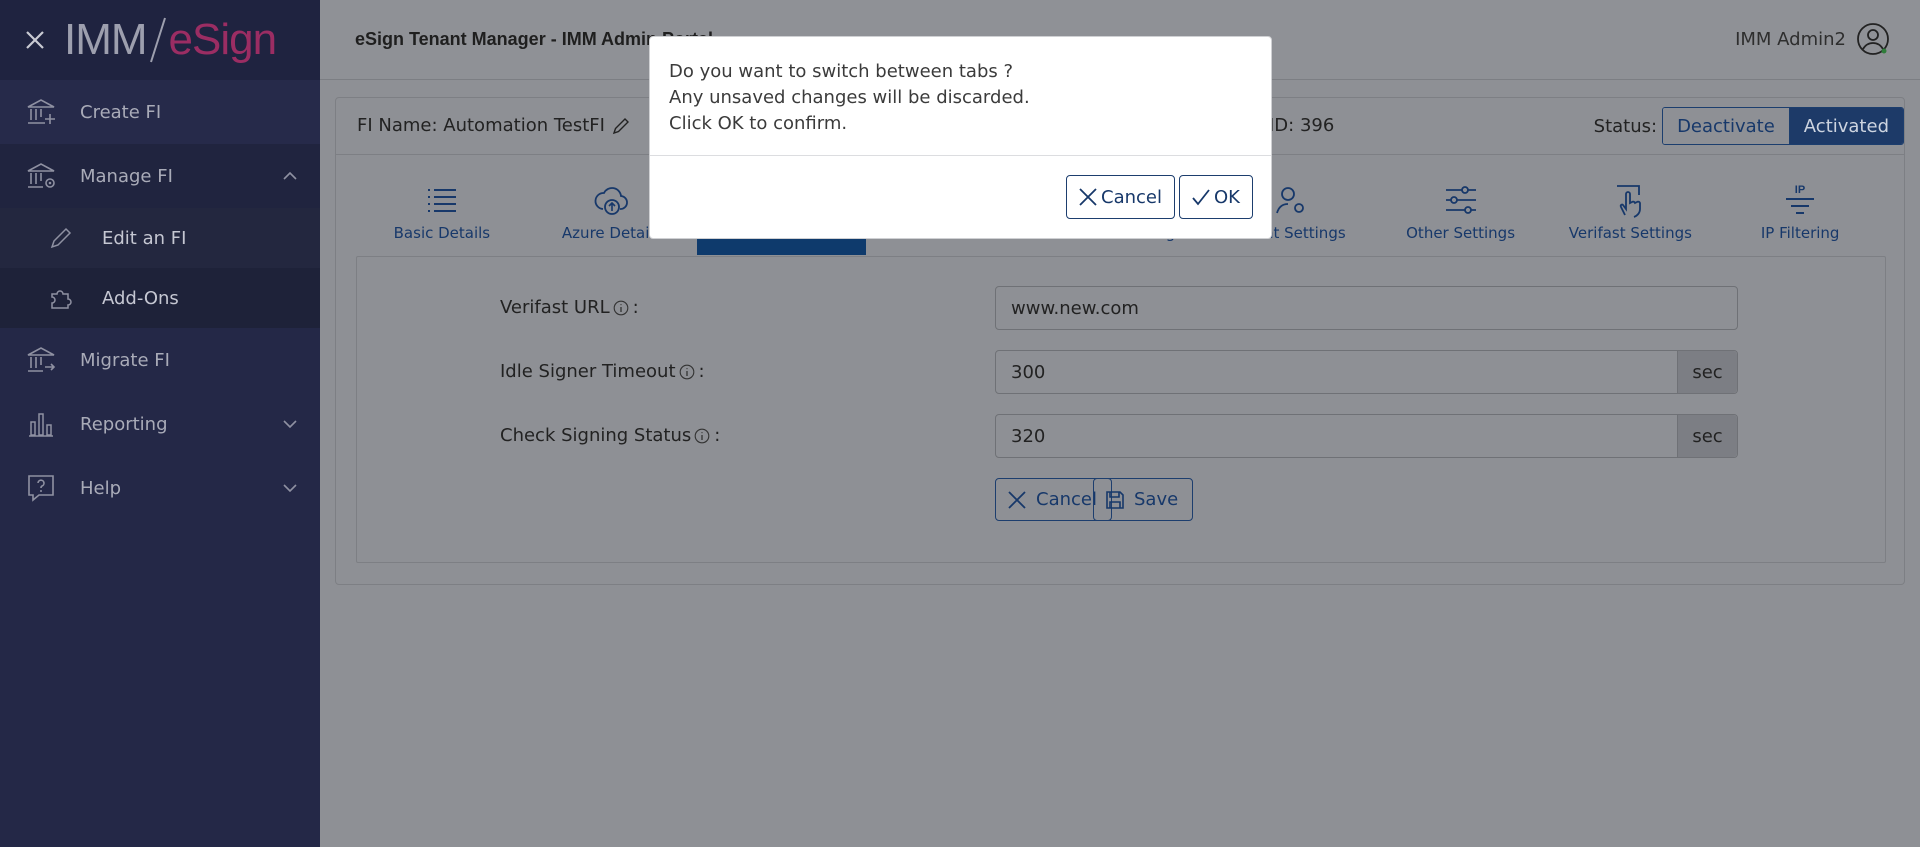 The width and height of the screenshot is (1920, 847). I want to click on brand-logo: IMM eSign, so click(171, 40).